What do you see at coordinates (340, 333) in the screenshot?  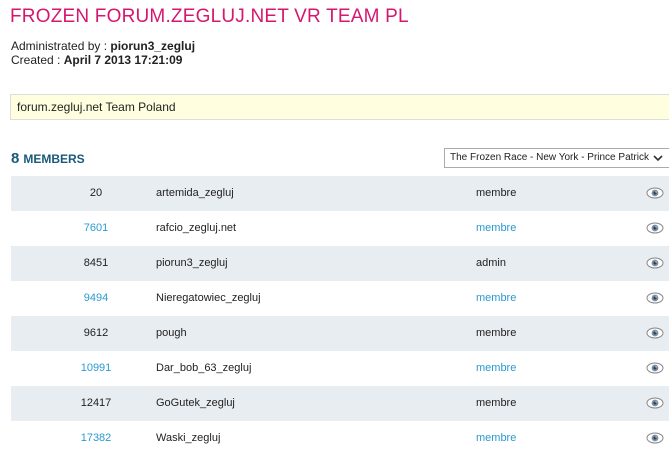 I see `table-row: 9612 pough membre` at bounding box center [340, 333].